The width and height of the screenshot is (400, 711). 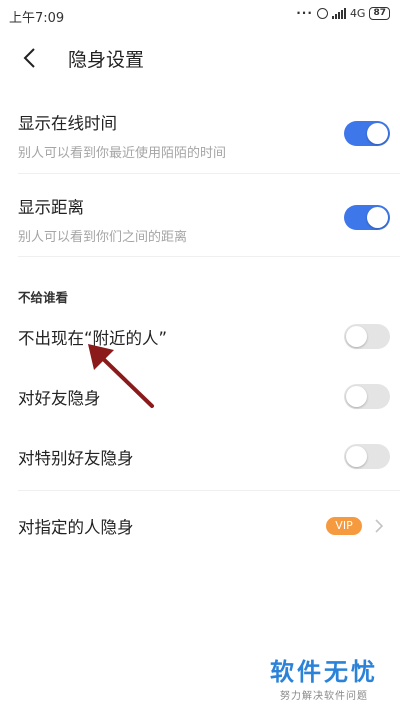 What do you see at coordinates (51, 207) in the screenshot?
I see `setting-label: 显示距离` at bounding box center [51, 207].